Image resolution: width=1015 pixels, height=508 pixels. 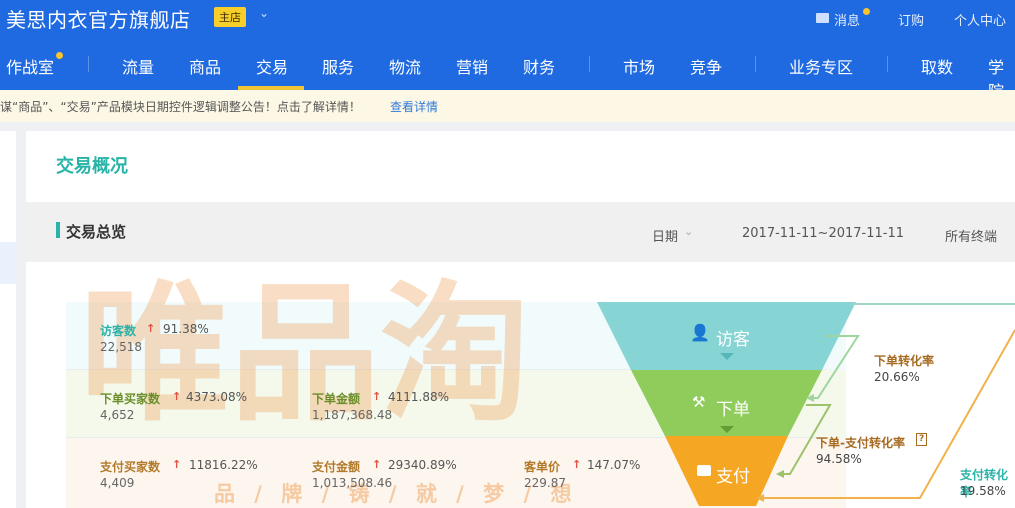 What do you see at coordinates (922, 439) in the screenshot?
I see `help-icon: ?` at bounding box center [922, 439].